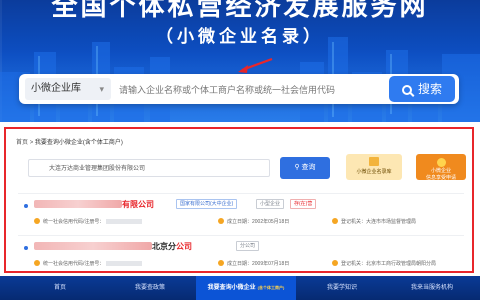 The image size is (480, 300). I want to click on red-arrow-icon, so click(255, 65).